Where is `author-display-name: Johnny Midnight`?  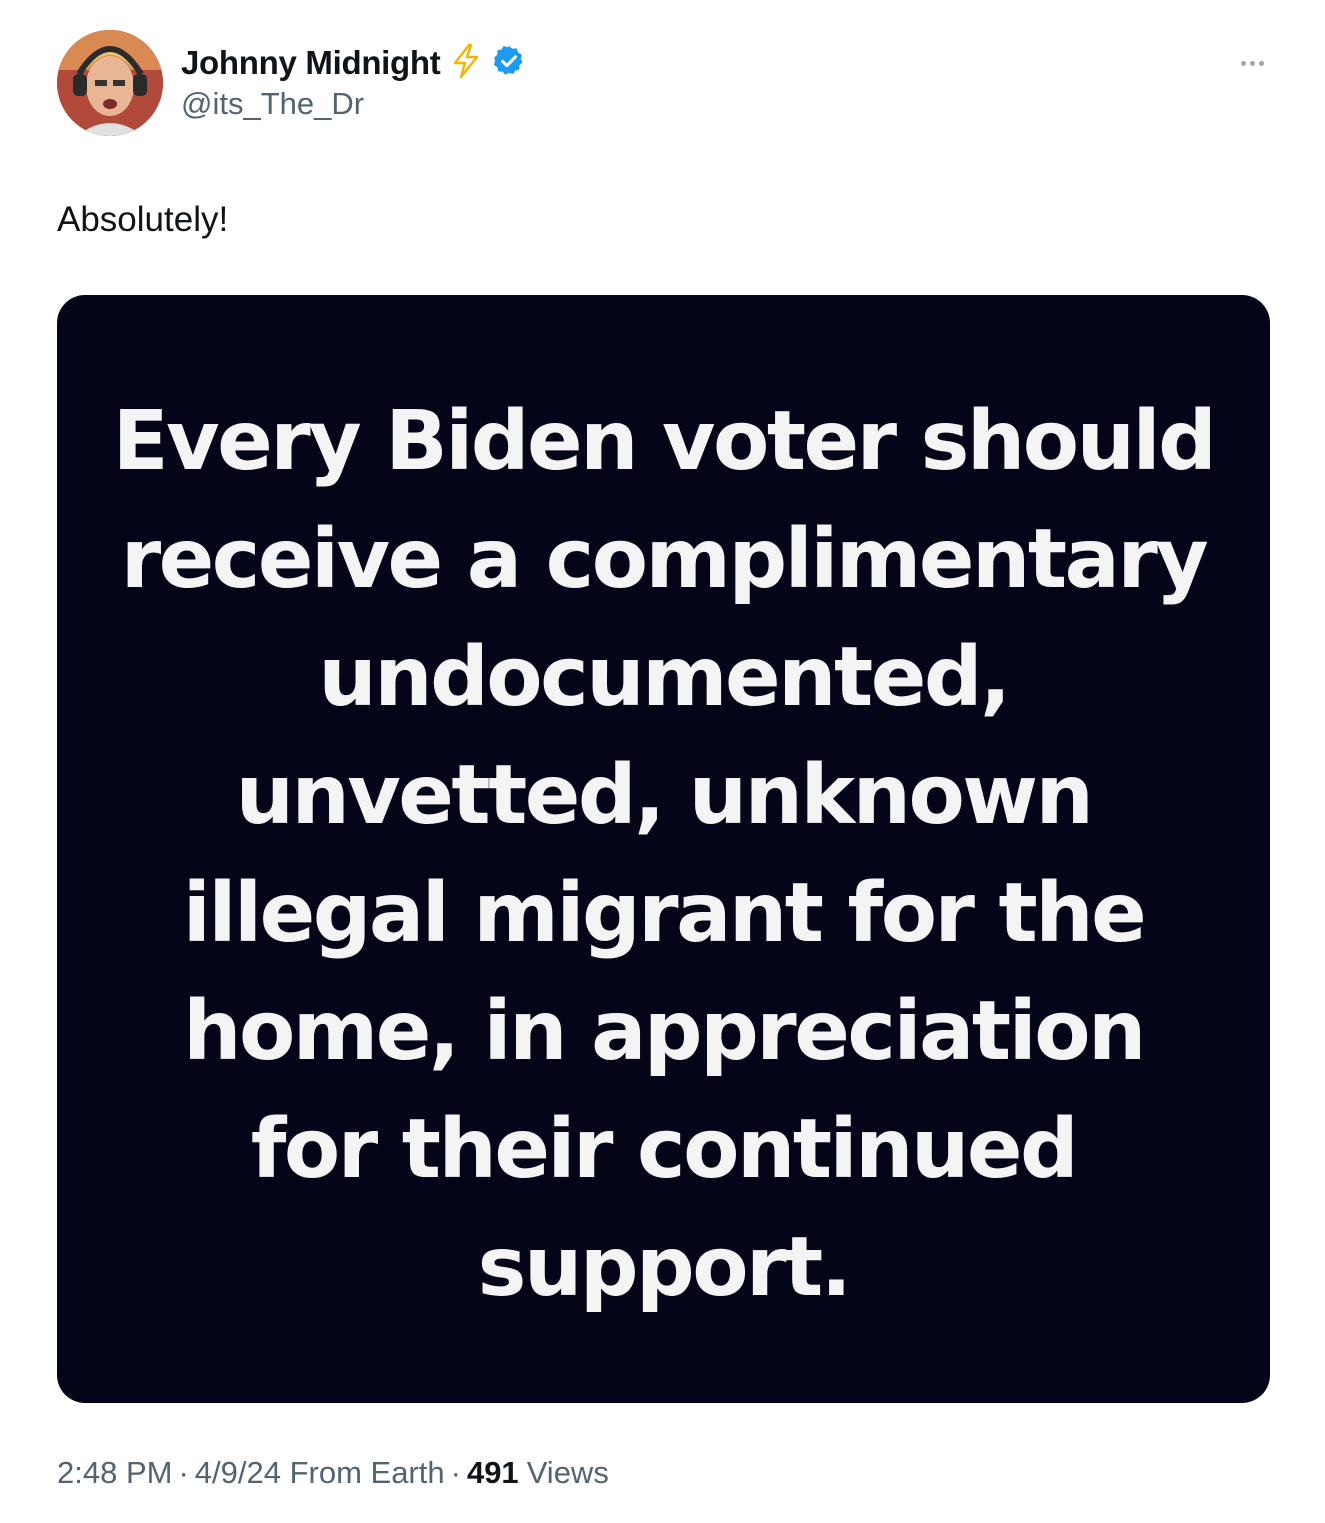 author-display-name: Johnny Midnight is located at coordinates (311, 63).